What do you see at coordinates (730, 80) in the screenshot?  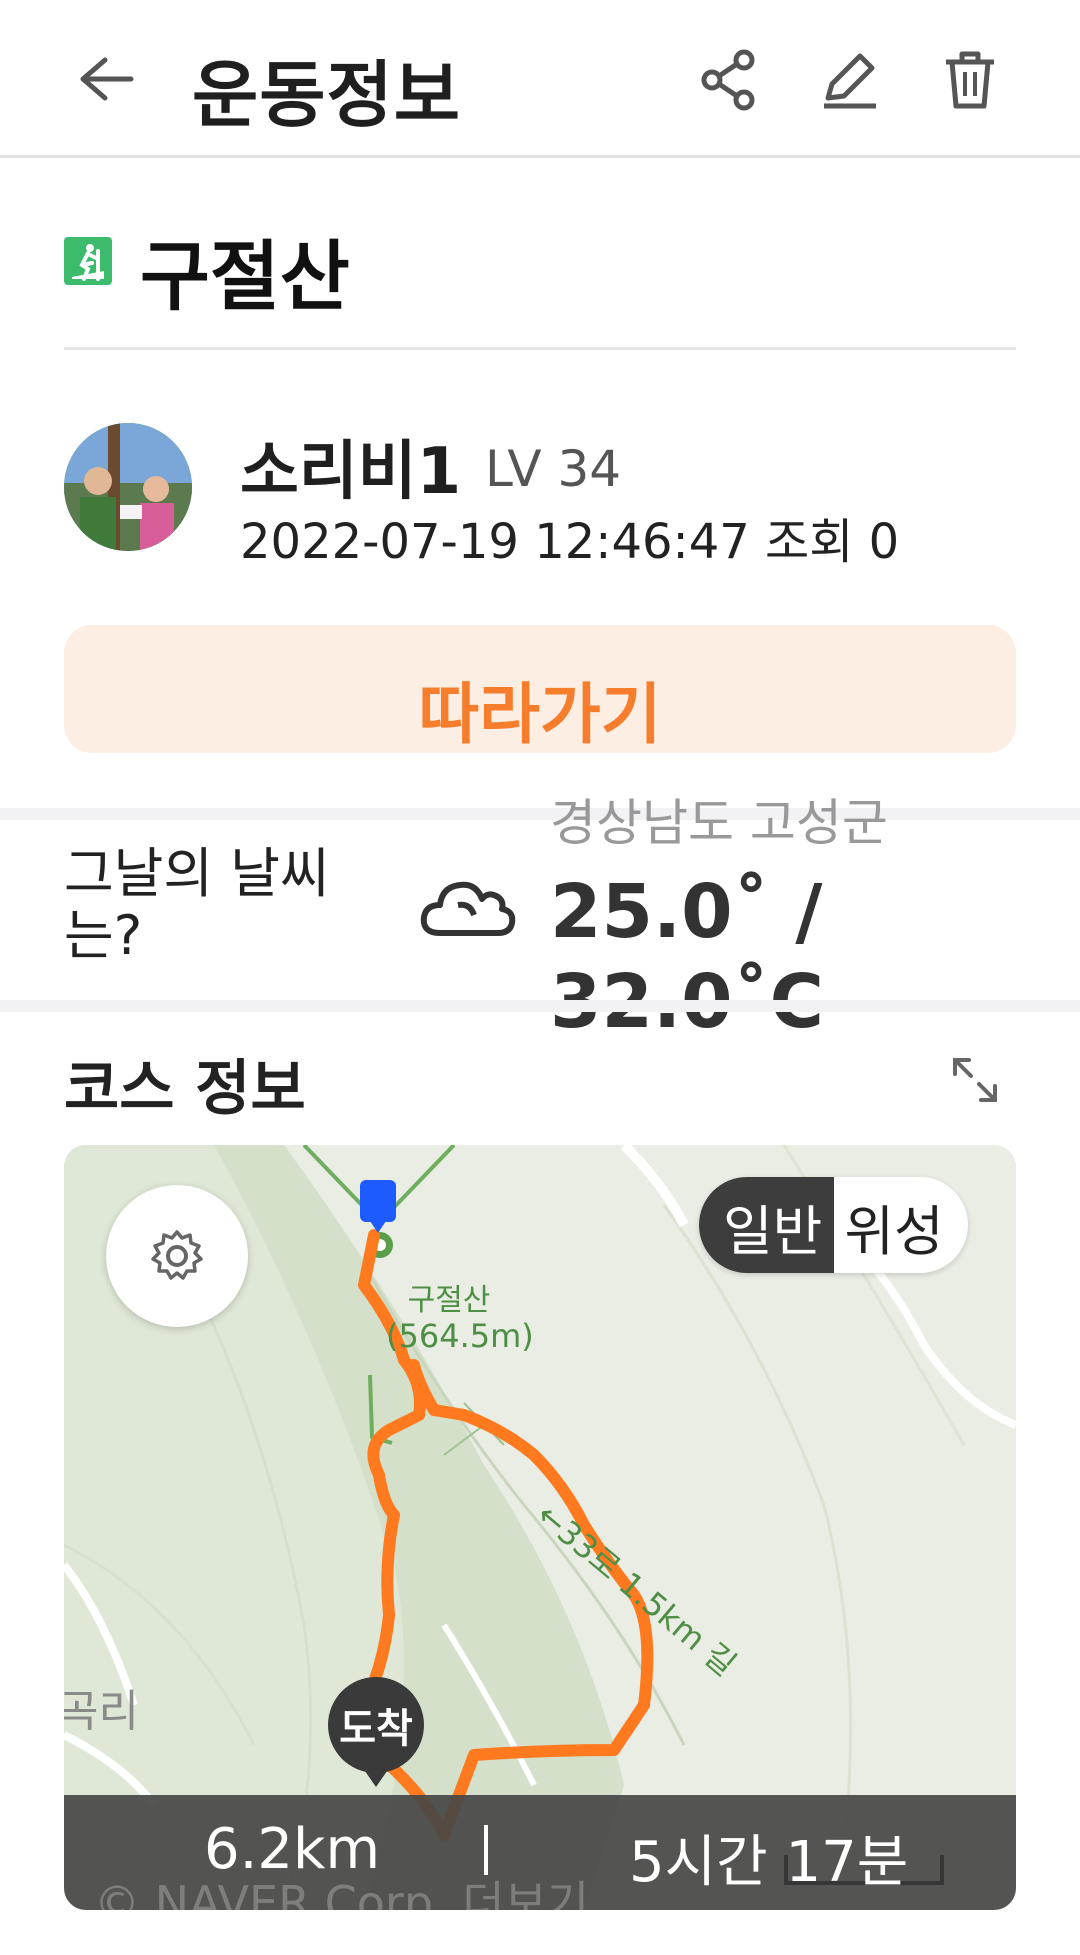 I see `share-icon` at bounding box center [730, 80].